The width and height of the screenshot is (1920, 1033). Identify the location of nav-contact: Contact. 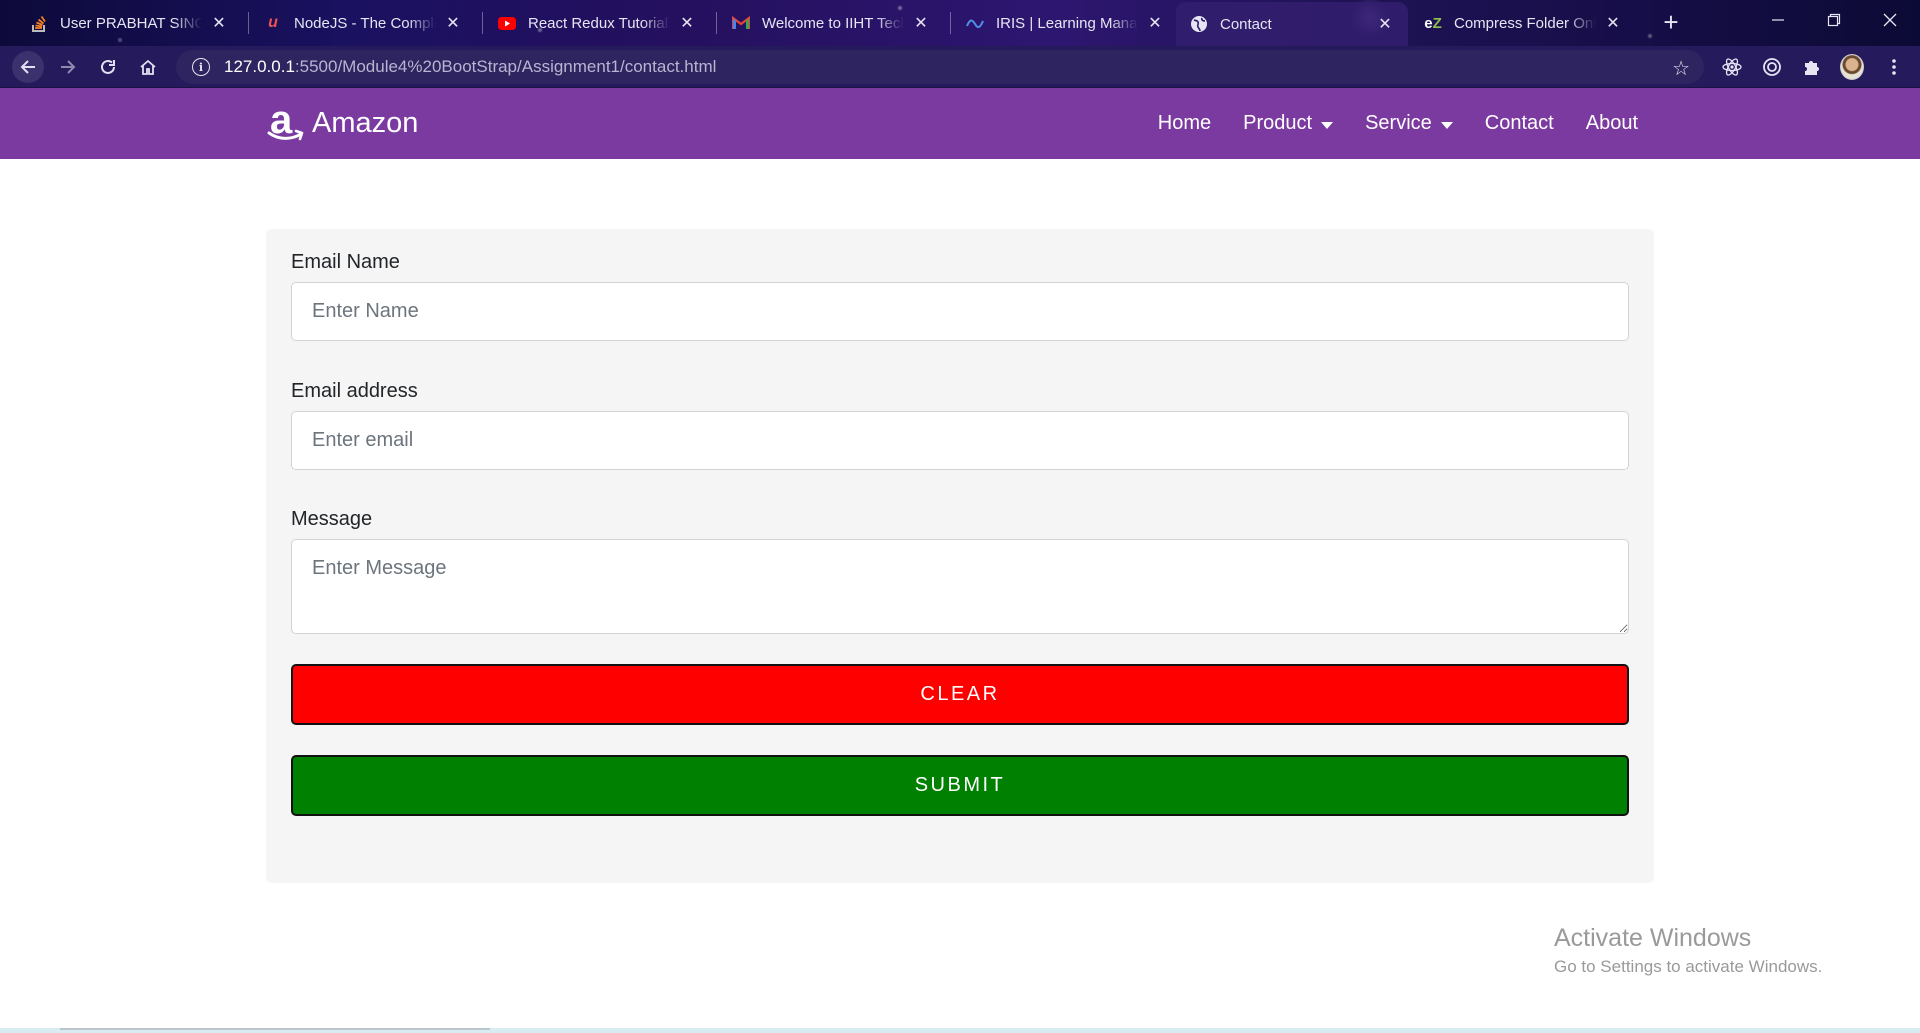
(1519, 123).